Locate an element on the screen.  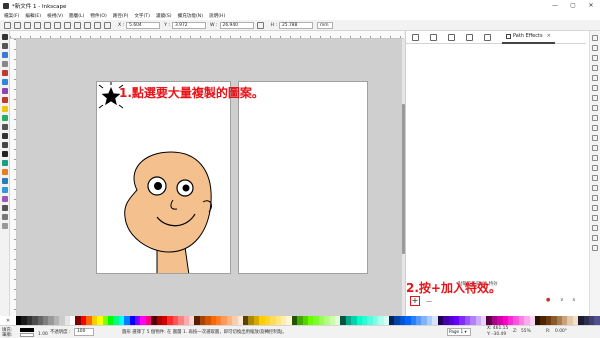
open-icon is located at coordinates (595, 48).